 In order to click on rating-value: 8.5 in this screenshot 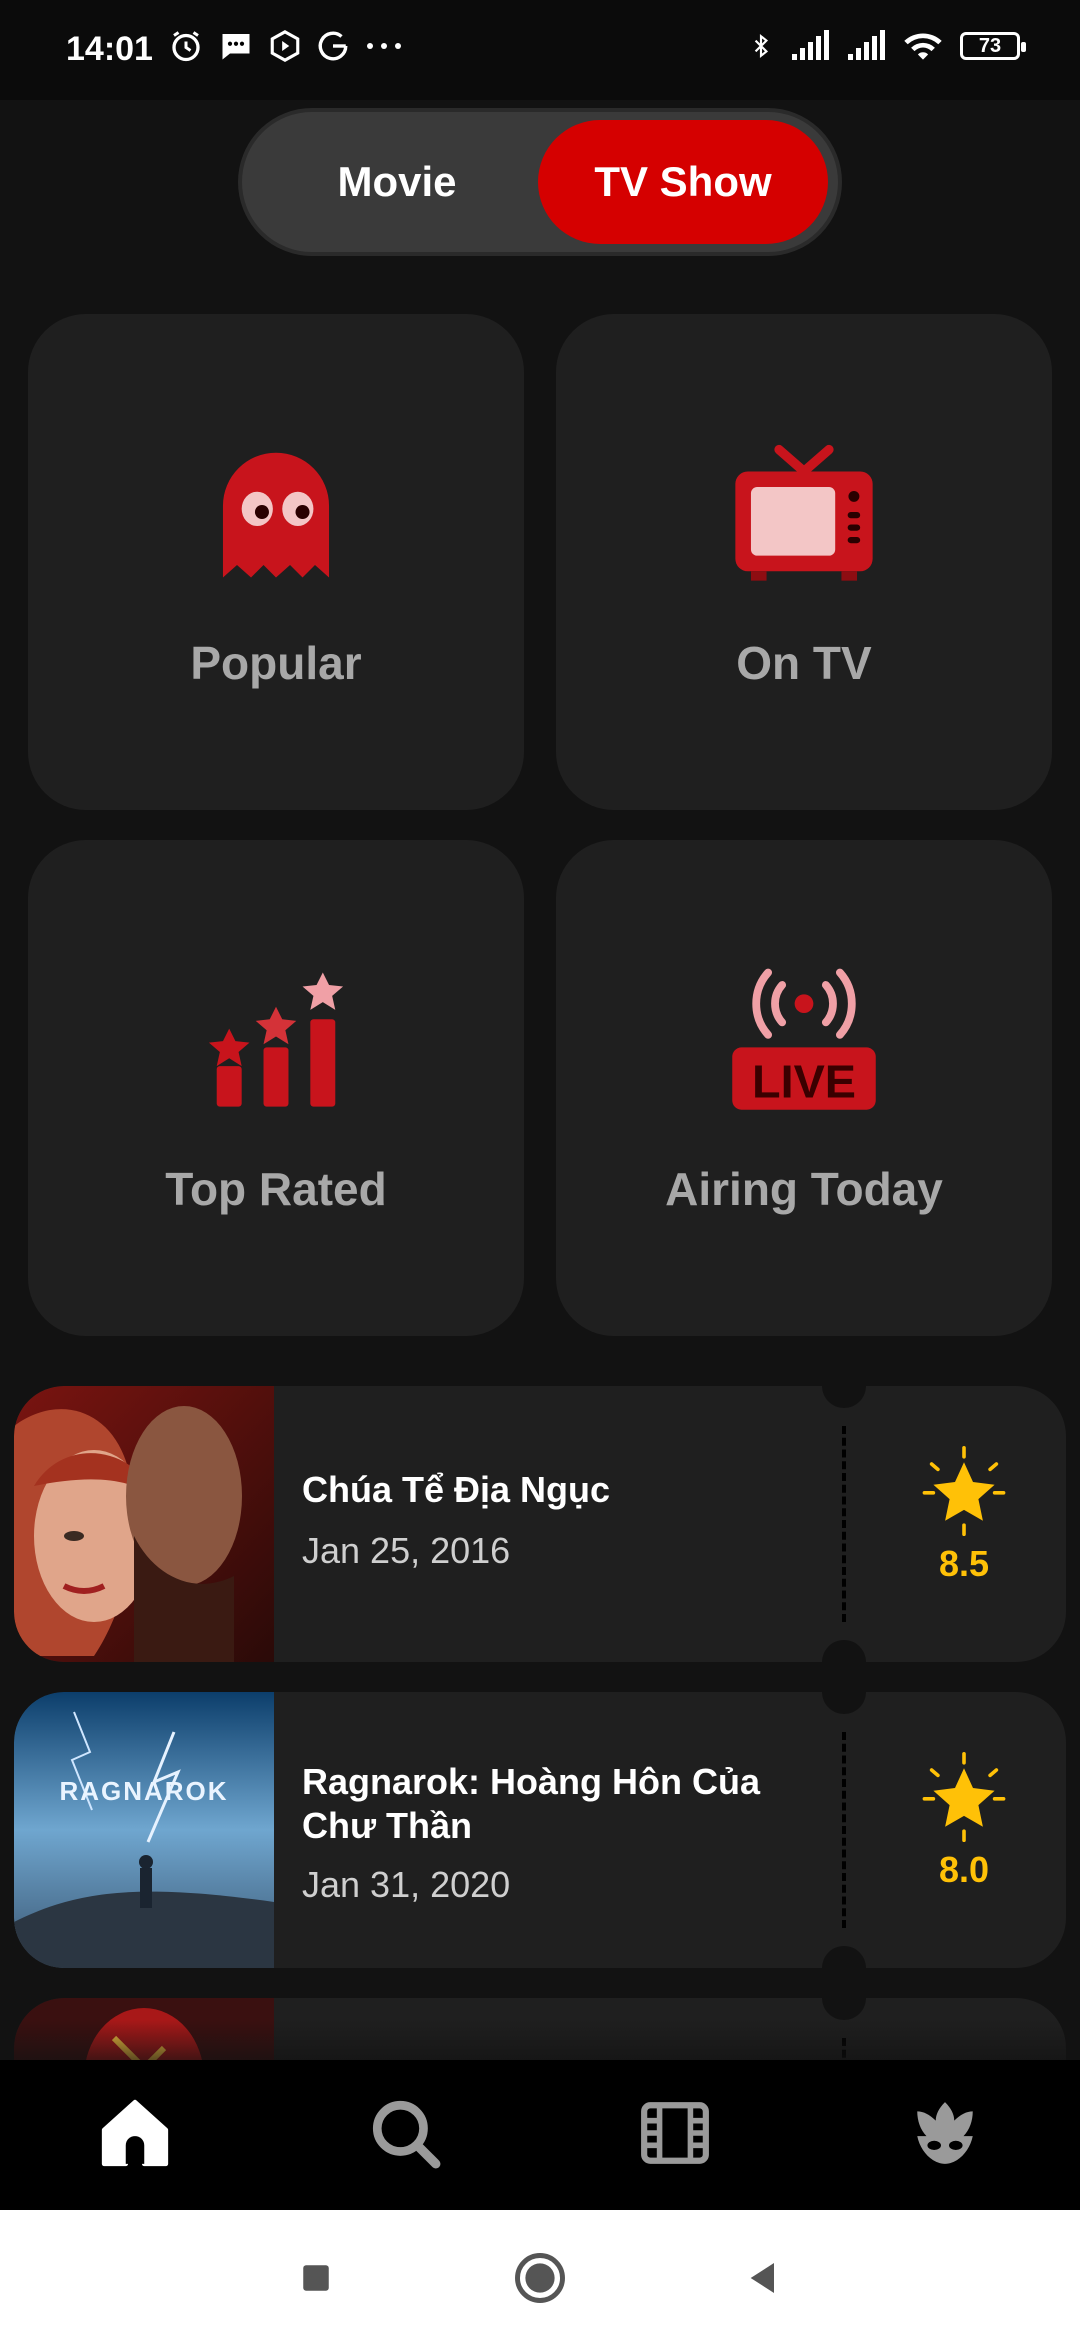, I will do `click(964, 1563)`.